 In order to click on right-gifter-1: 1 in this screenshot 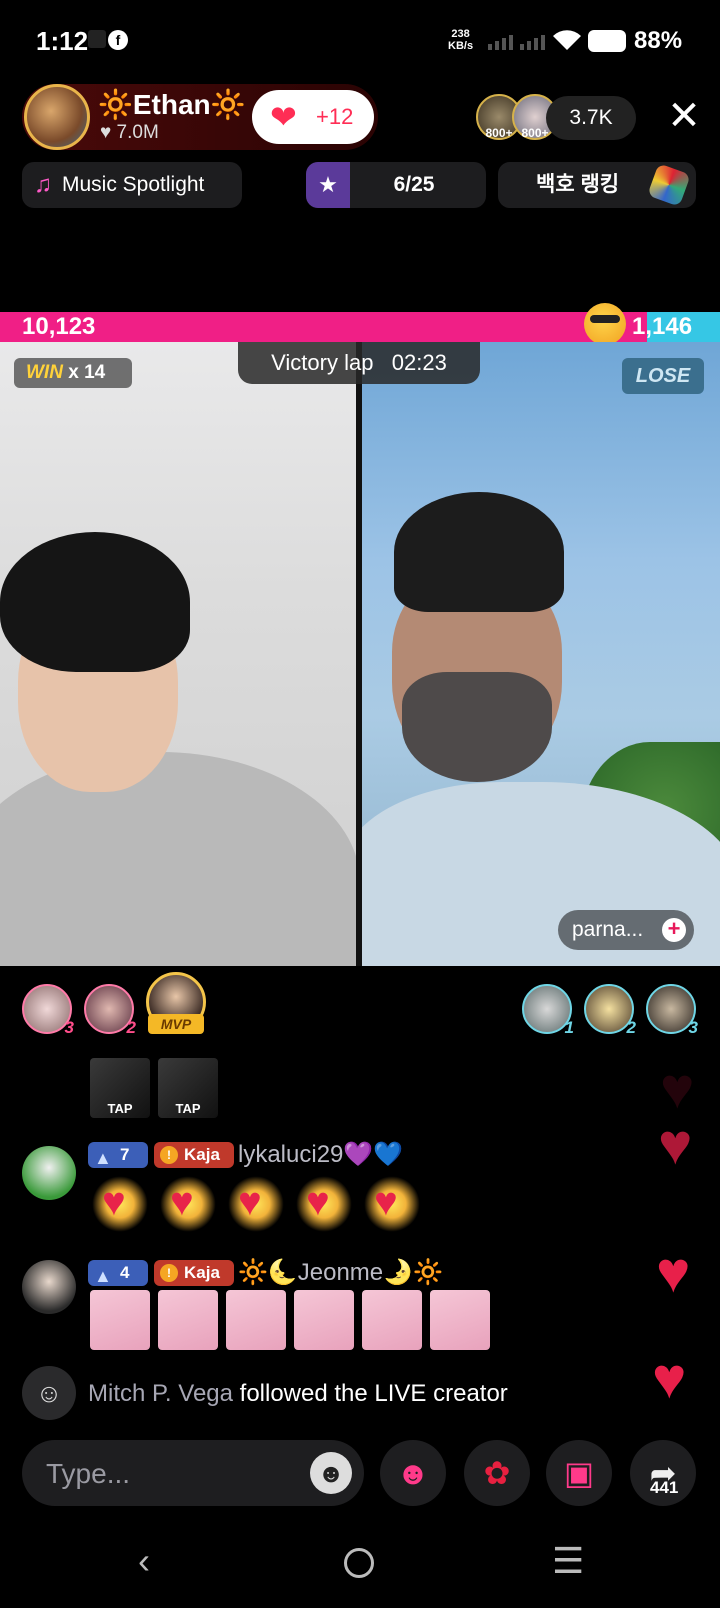, I will do `click(548, 1010)`.